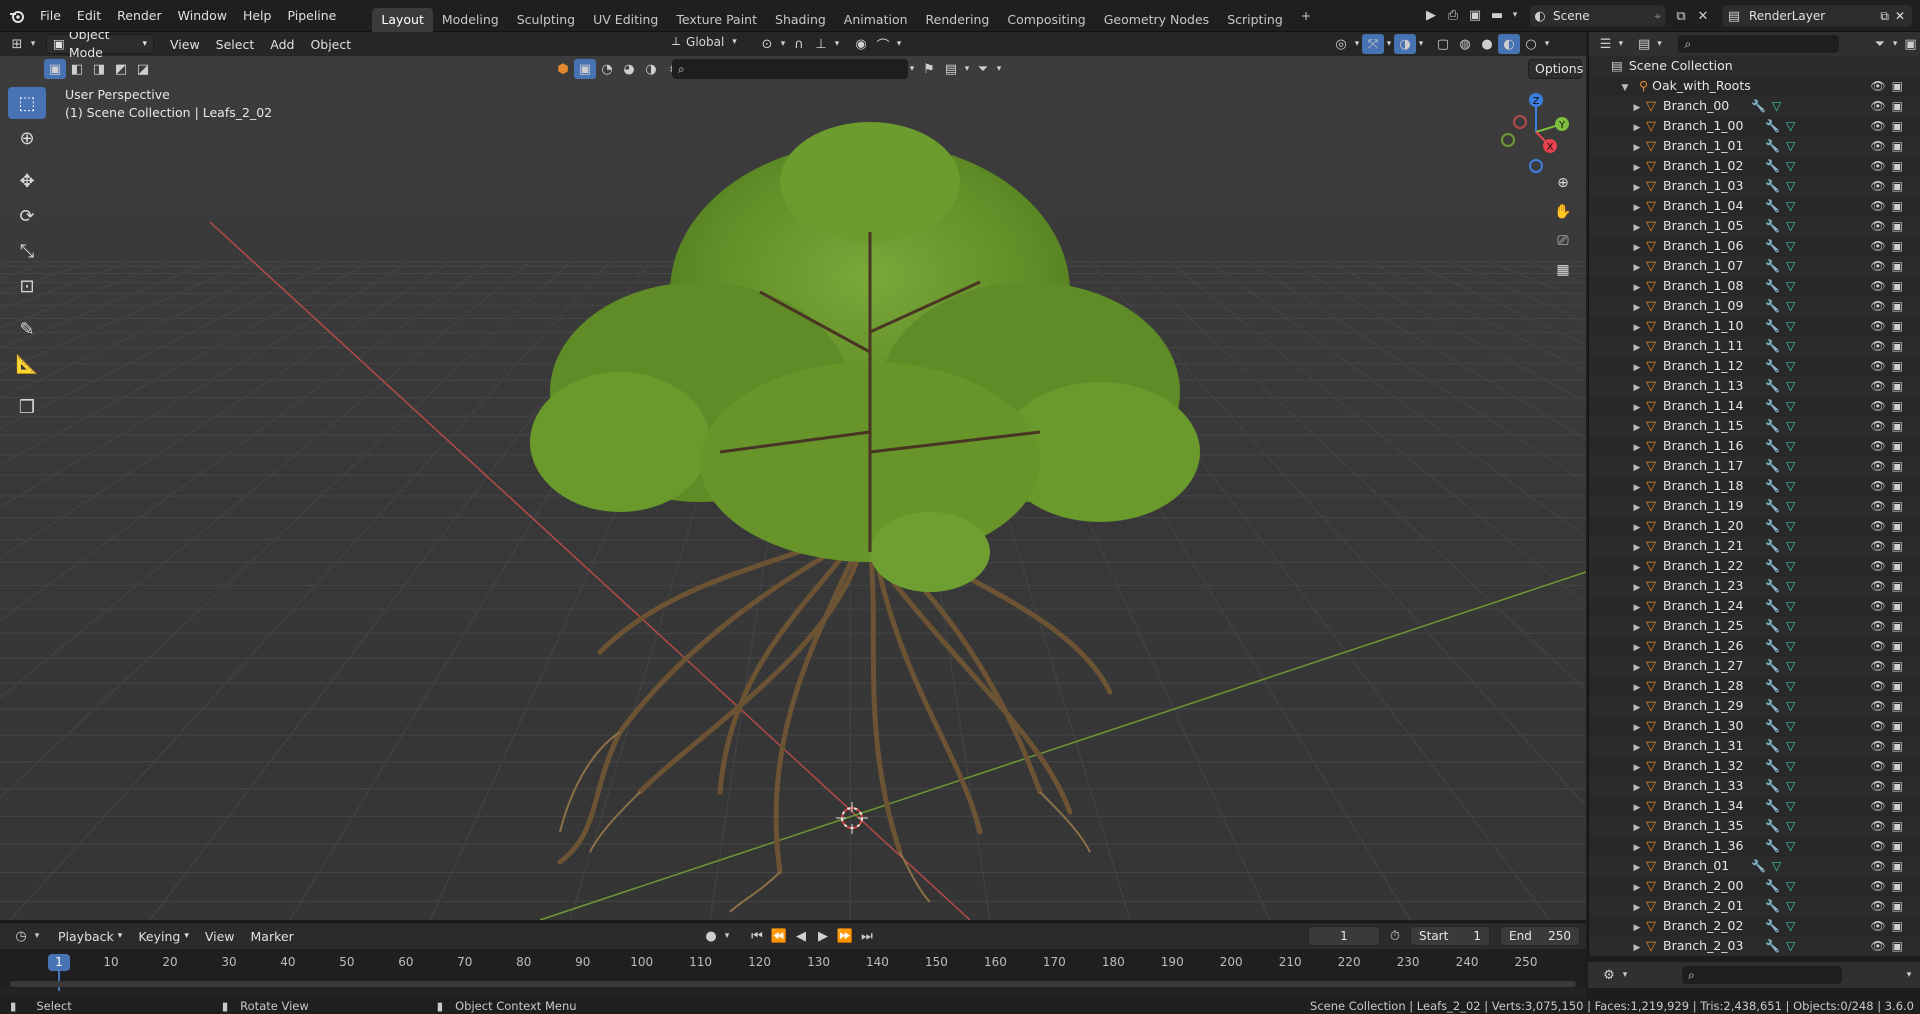 This screenshot has width=1920, height=1014. Describe the element at coordinates (1754, 426) in the screenshot. I see `outliner-item: ▶ ▽ Branch_1_15 🔧 ▽ 👁▣` at that location.